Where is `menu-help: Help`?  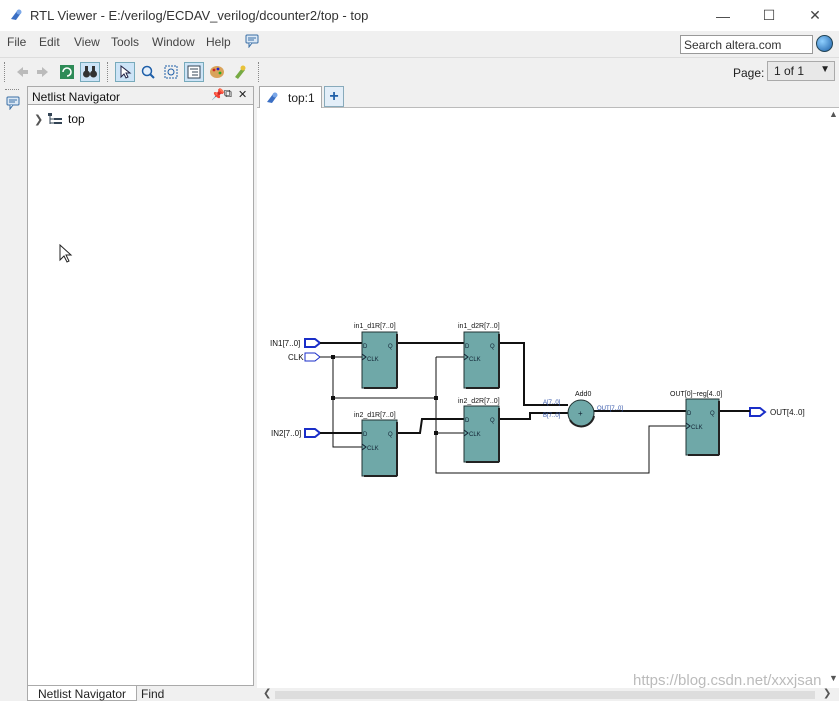
menu-help: Help is located at coordinates (218, 42).